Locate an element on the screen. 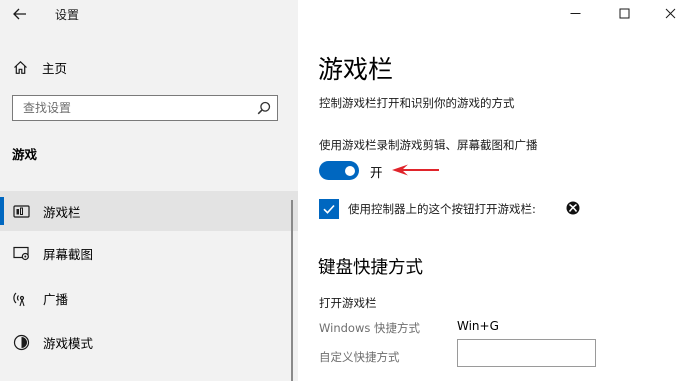 This screenshot has width=689, height=381. custom-shortcut-input is located at coordinates (526, 353).